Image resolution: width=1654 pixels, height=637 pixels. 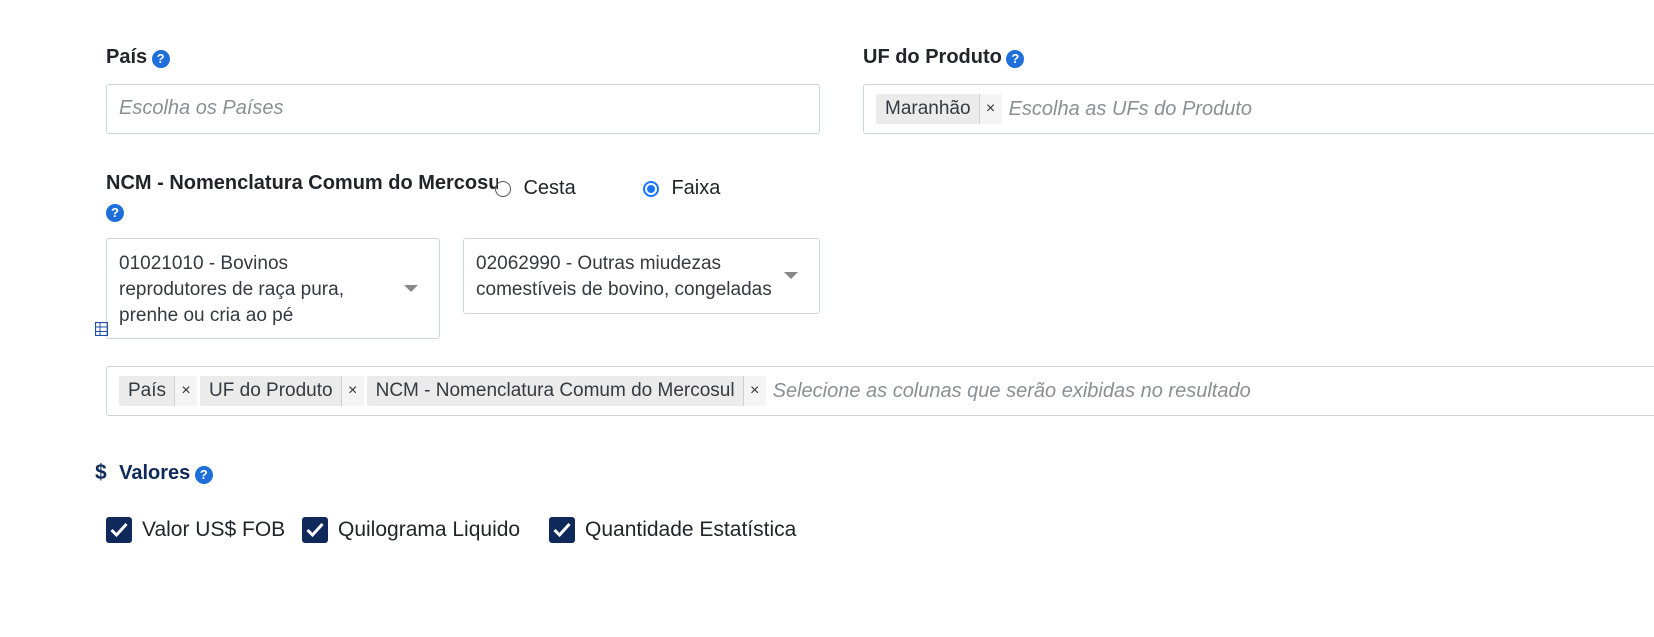 I want to click on radio-cesta-label: Cesta, so click(x=549, y=188).